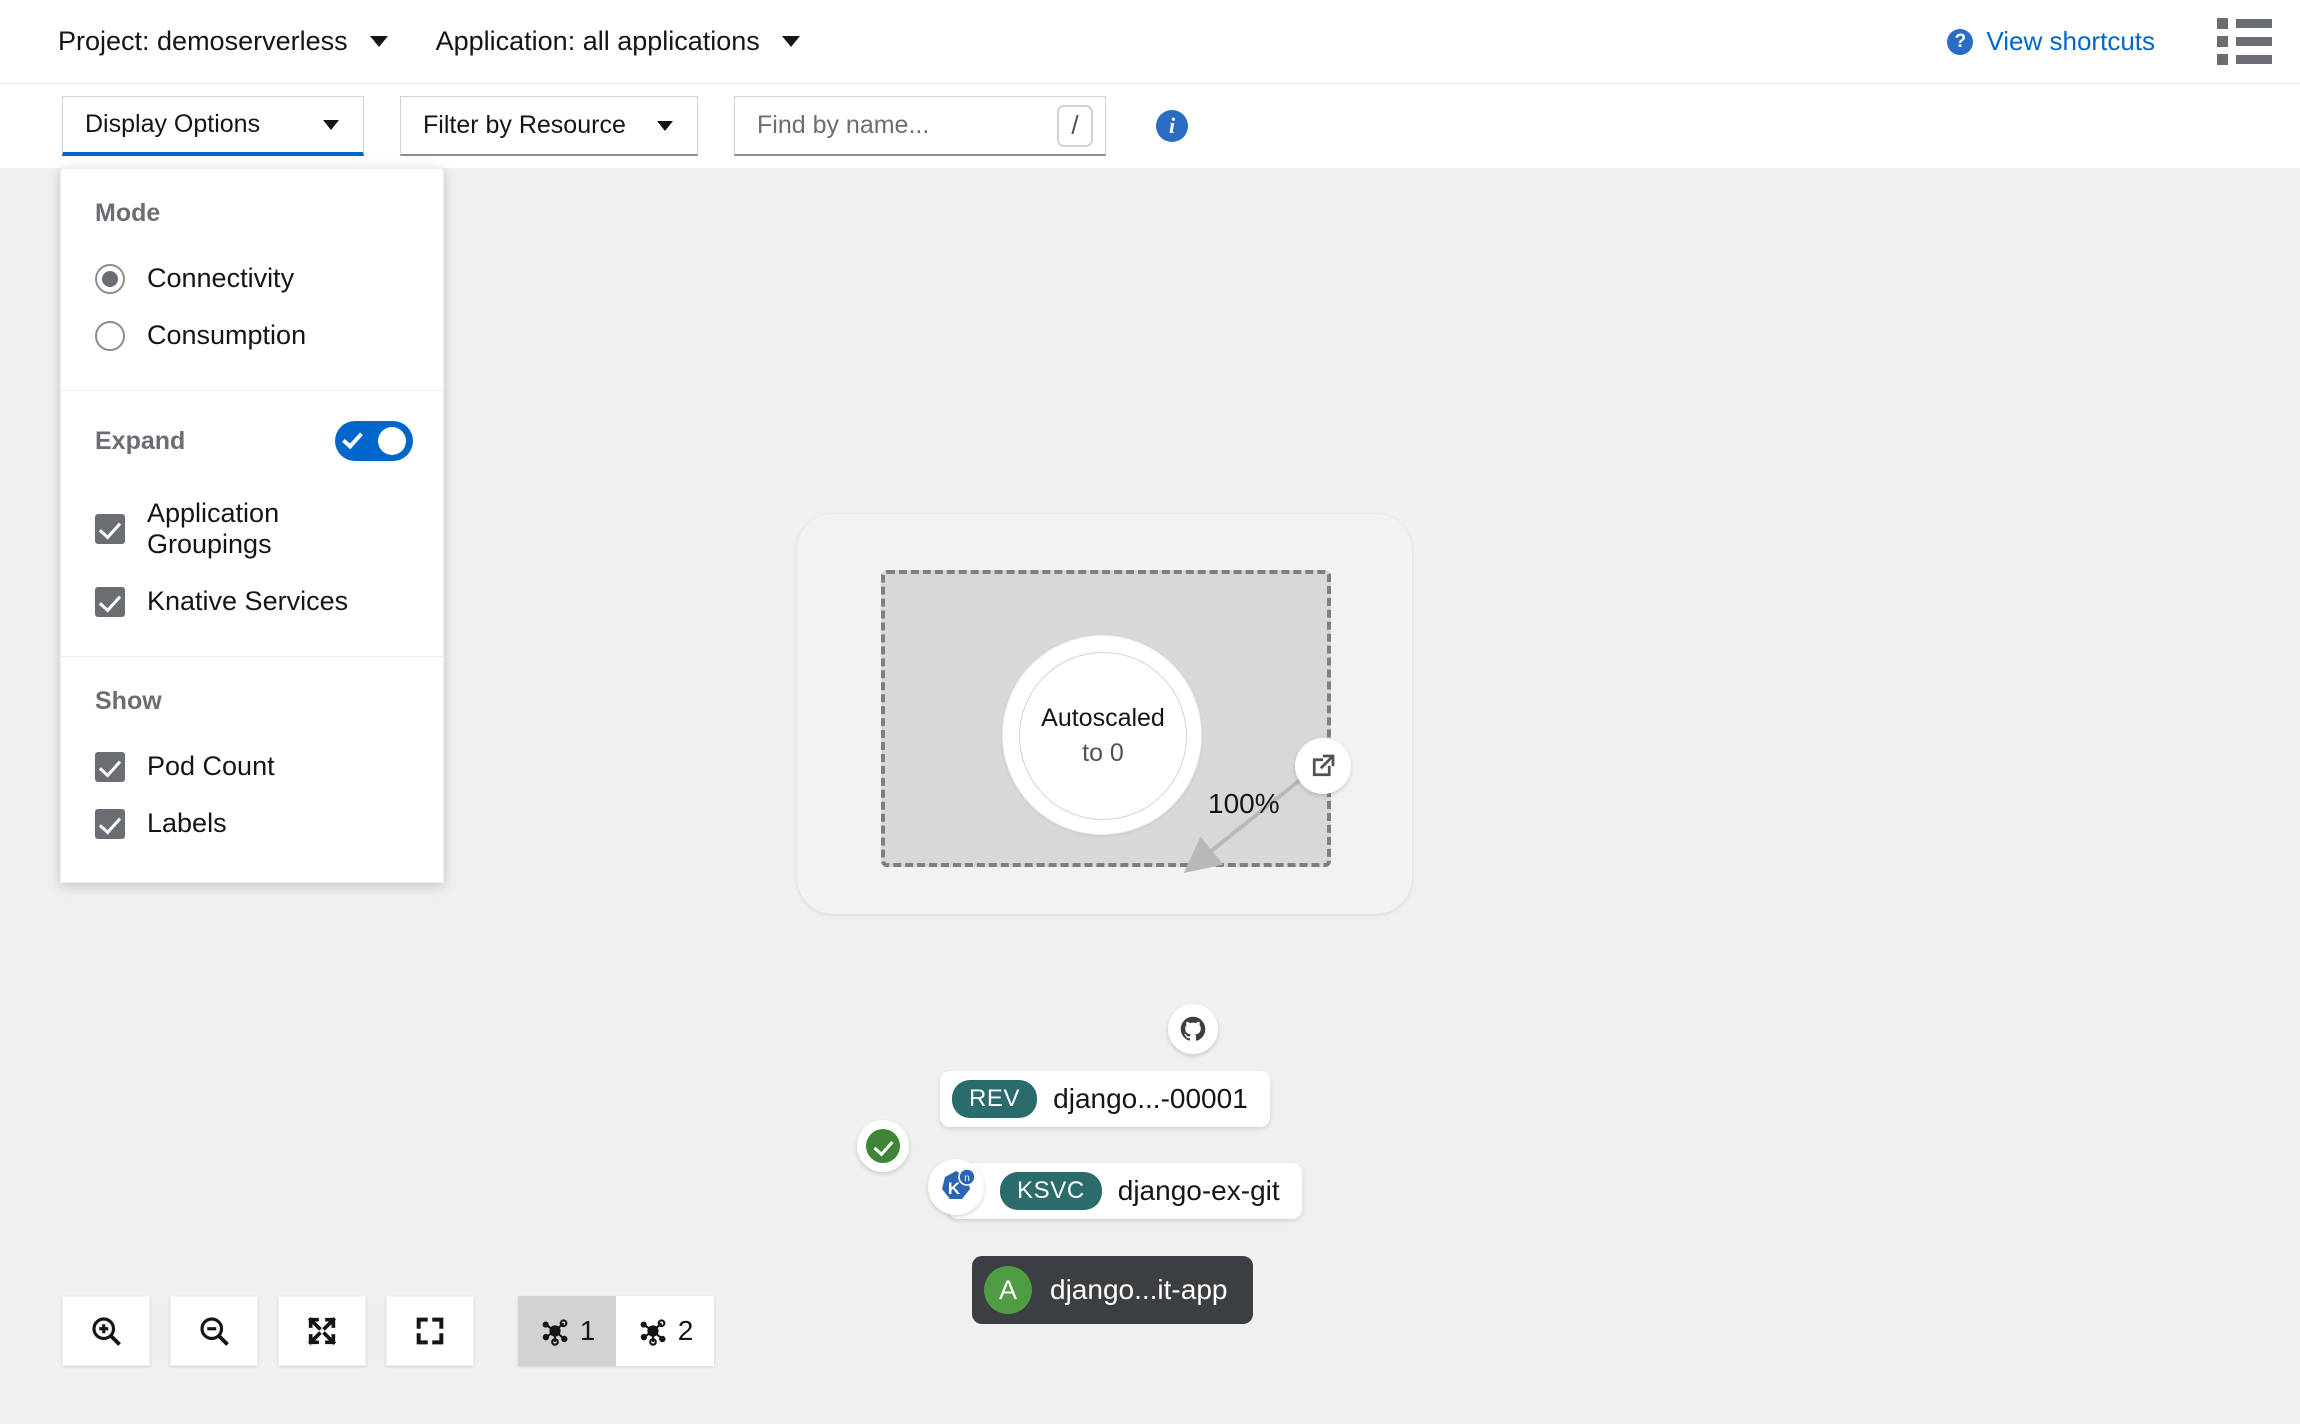 The width and height of the screenshot is (2300, 1424). I want to click on topology-group-1-label: 1, so click(587, 1330).